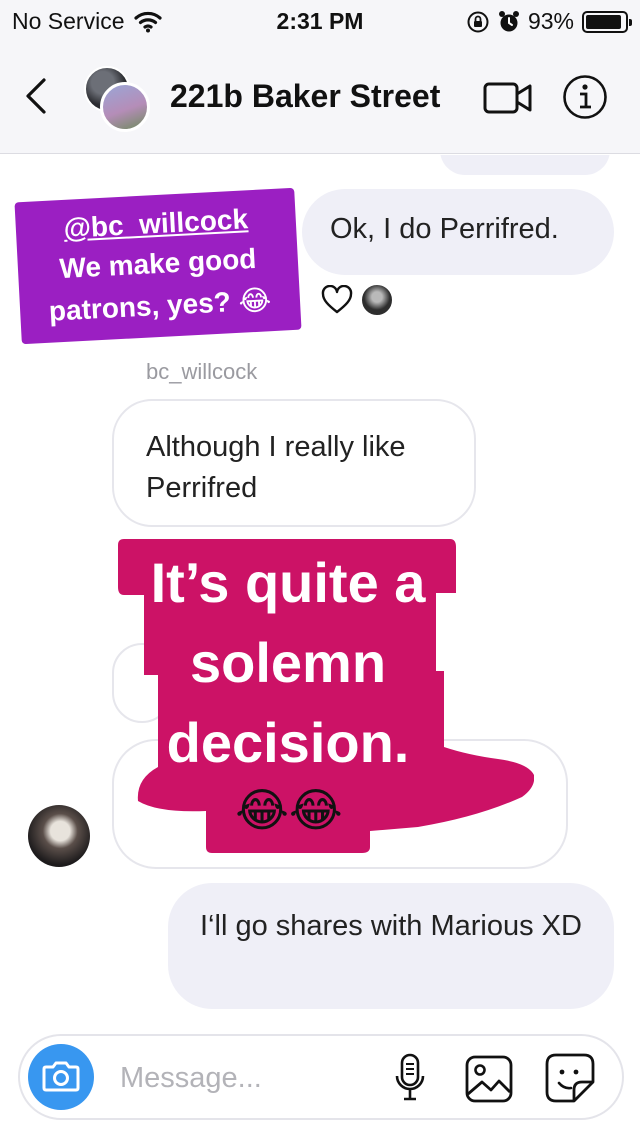 This screenshot has height=1136, width=640. Describe the element at coordinates (570, 1078) in the screenshot. I see `sticker-icon` at that location.